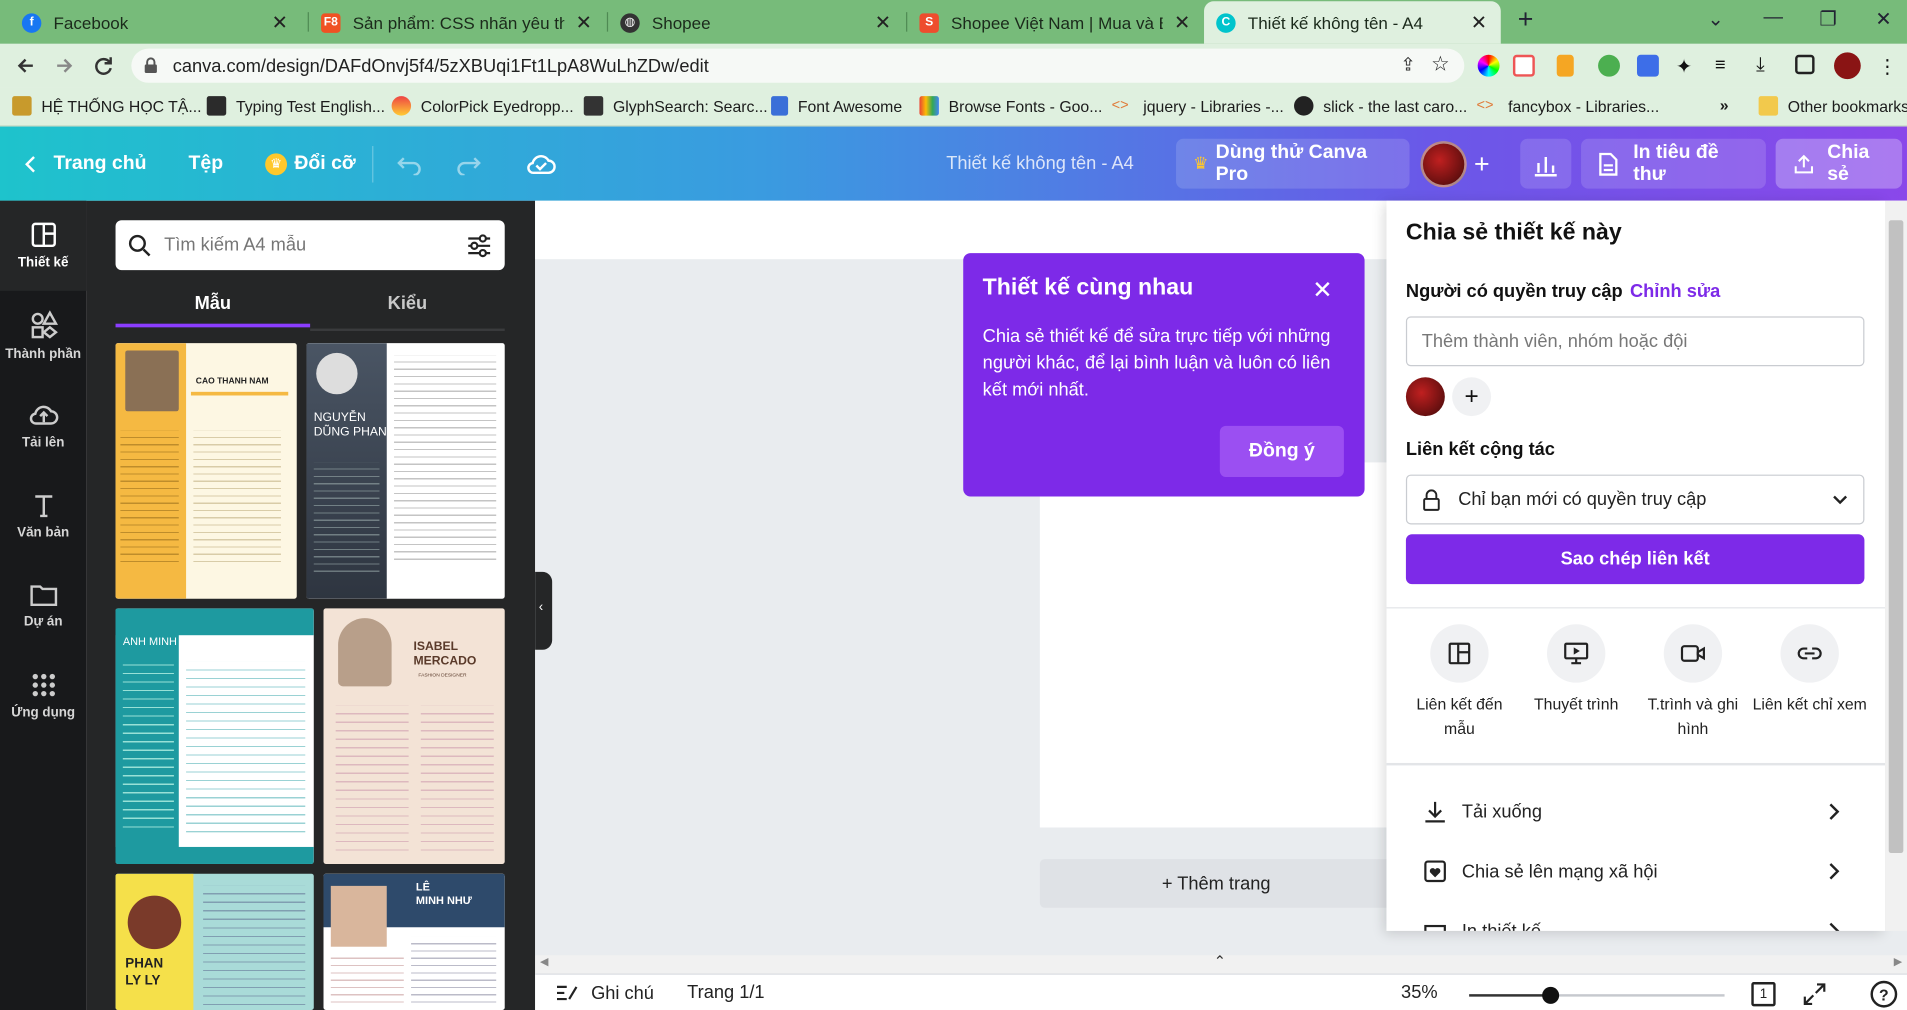 The image size is (1907, 1010). Describe the element at coordinates (1216, 883) in the screenshot. I see `add-page-button: + Thêm trang` at that location.